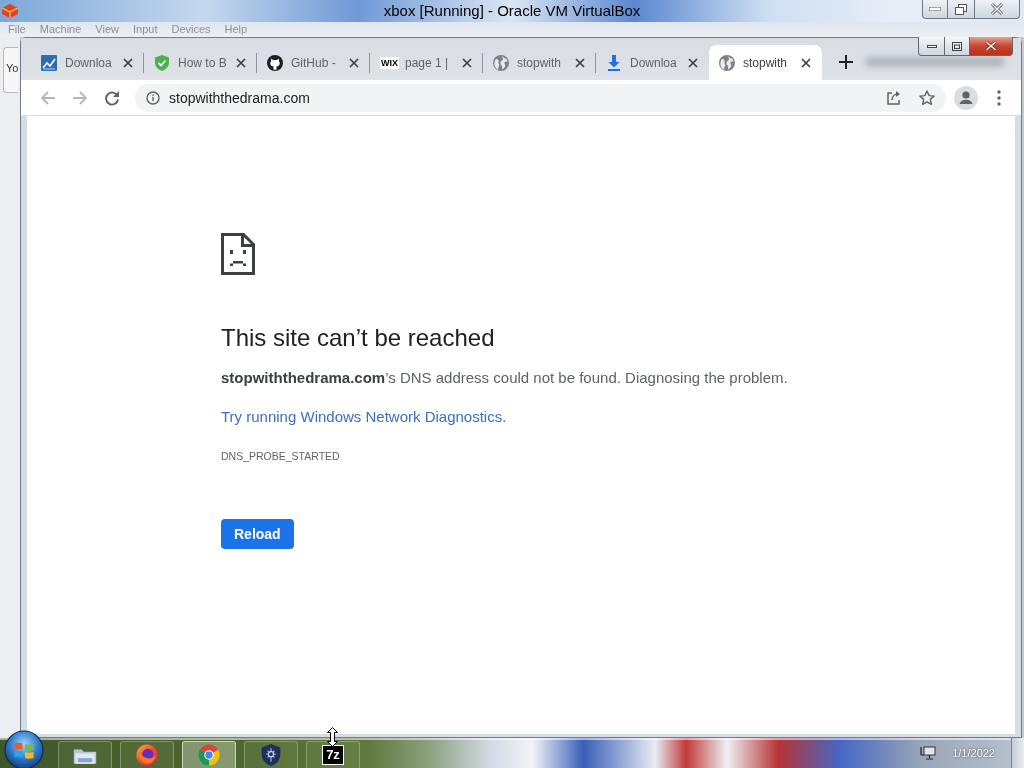  I want to click on menu-item: File, so click(17, 29).